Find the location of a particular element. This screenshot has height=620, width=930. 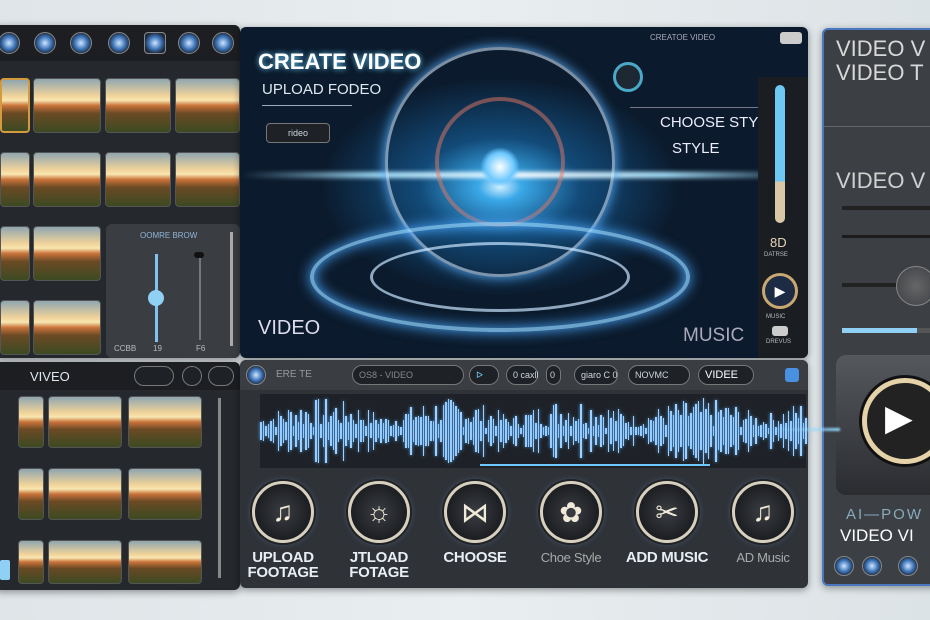

toolbar-item: NOVMC is located at coordinates (659, 375).